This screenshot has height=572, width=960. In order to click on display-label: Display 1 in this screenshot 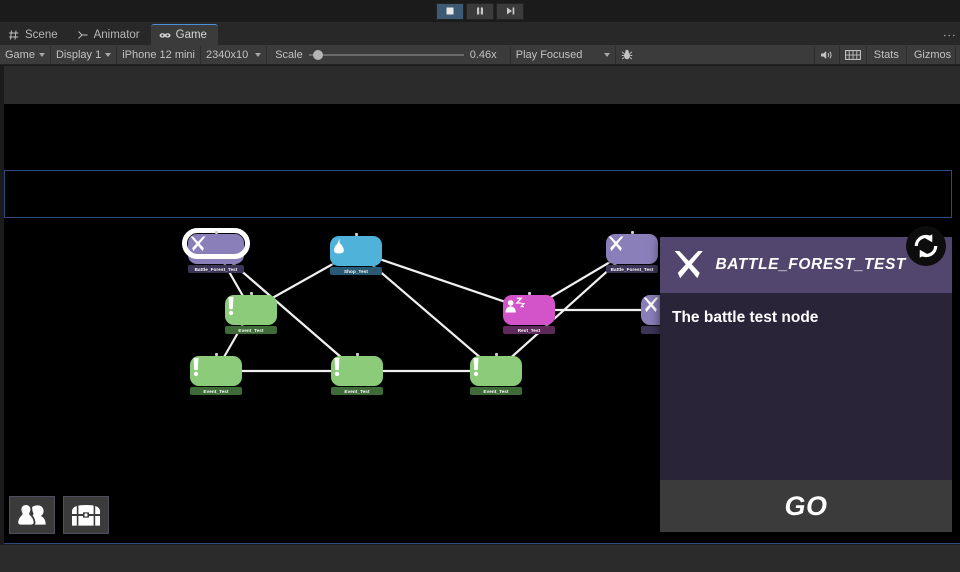, I will do `click(78, 54)`.